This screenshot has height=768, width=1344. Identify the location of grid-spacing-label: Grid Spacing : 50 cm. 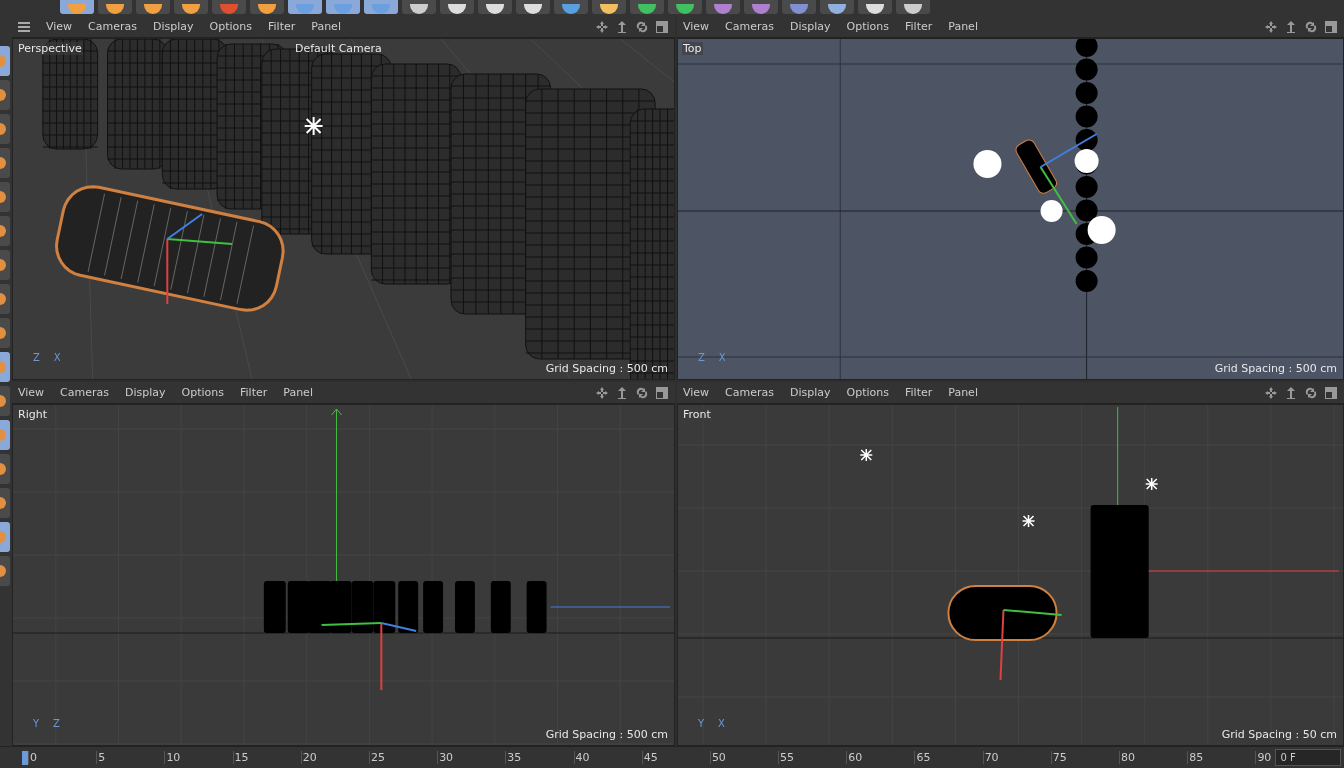
(1279, 734).